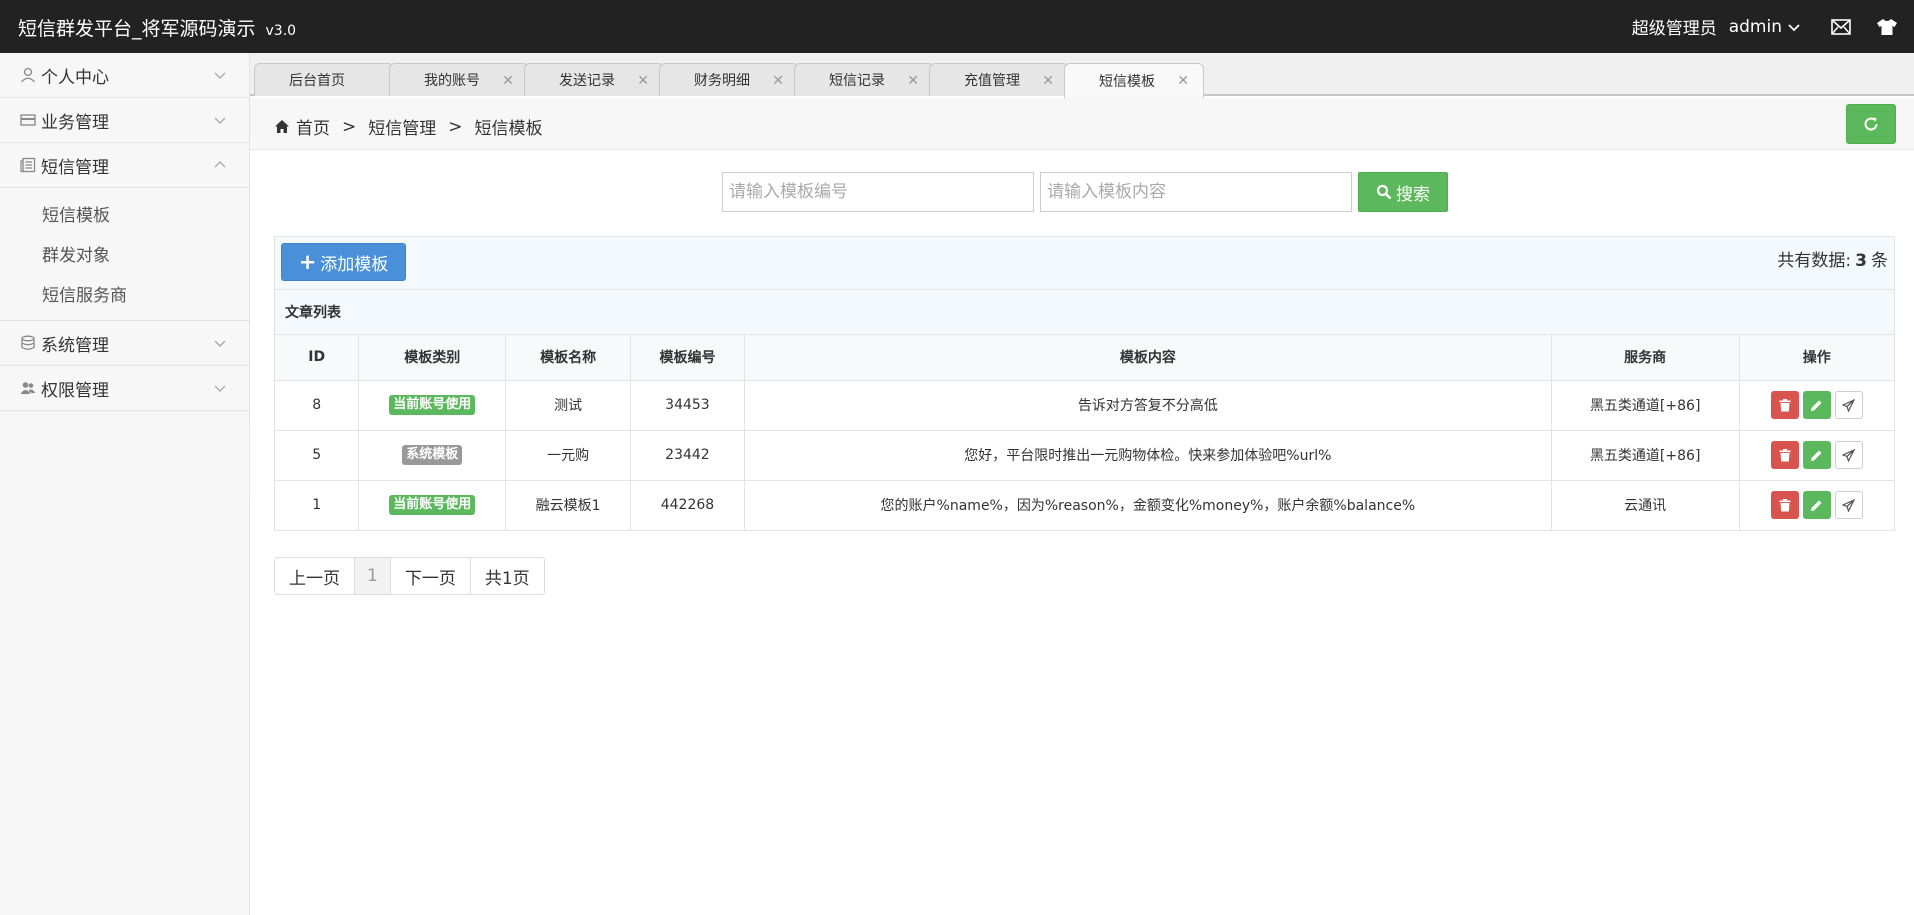 Image resolution: width=1914 pixels, height=915 pixels. Describe the element at coordinates (317, 455) in the screenshot. I see `cell-id: 5` at that location.